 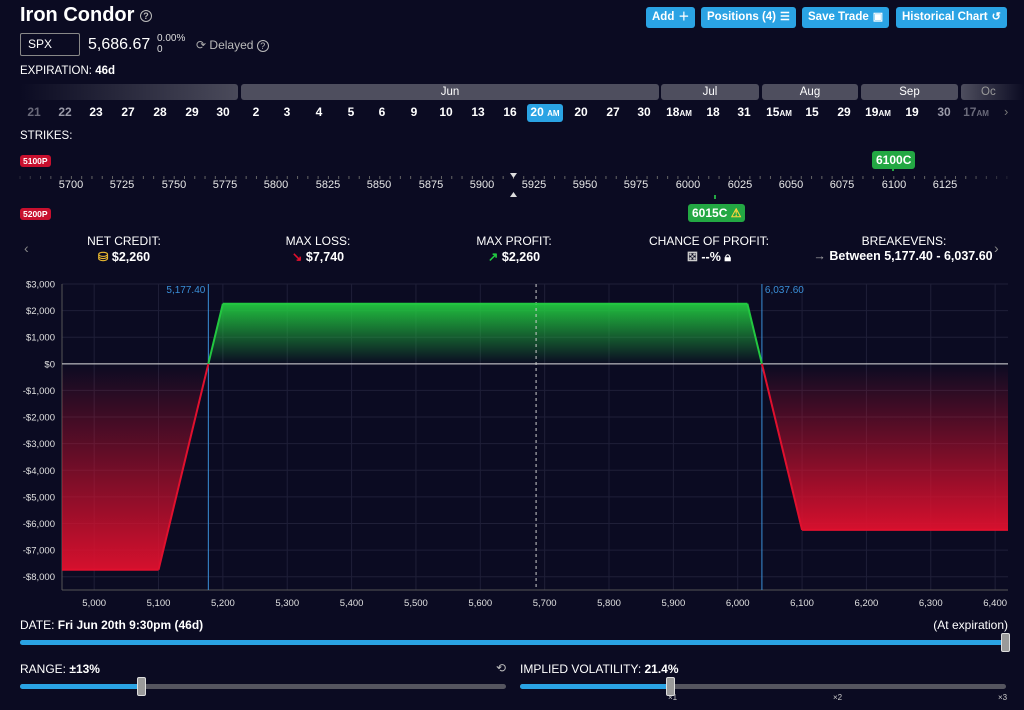 What do you see at coordinates (328, 185) in the screenshot?
I see `strike-tick: 5825` at bounding box center [328, 185].